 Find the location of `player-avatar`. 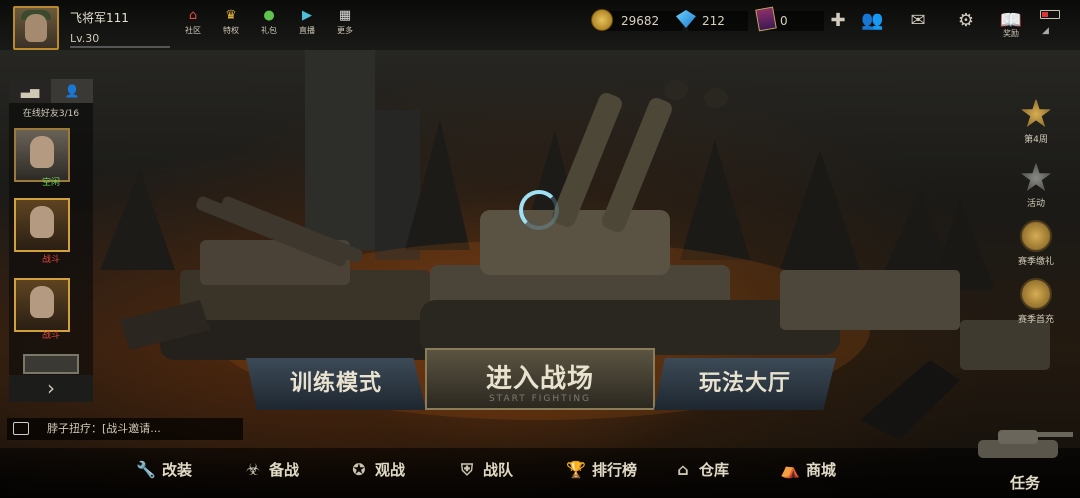

player-avatar is located at coordinates (36, 28).